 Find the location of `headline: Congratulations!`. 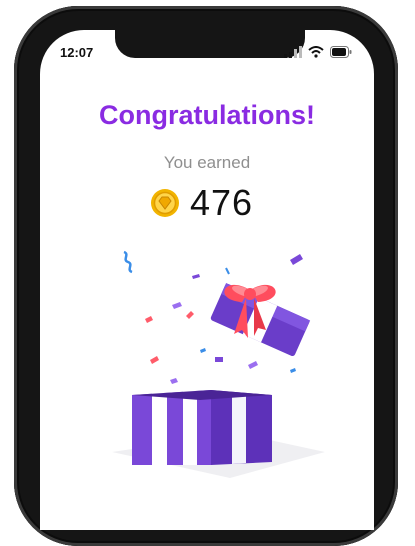

headline: Congratulations! is located at coordinates (207, 115).